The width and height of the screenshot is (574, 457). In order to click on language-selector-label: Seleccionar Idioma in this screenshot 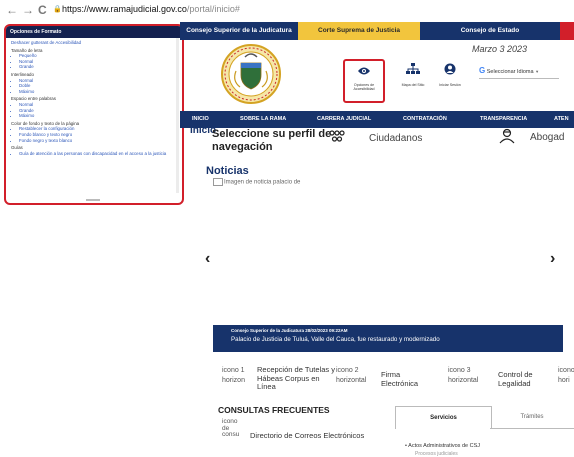, I will do `click(510, 72)`.